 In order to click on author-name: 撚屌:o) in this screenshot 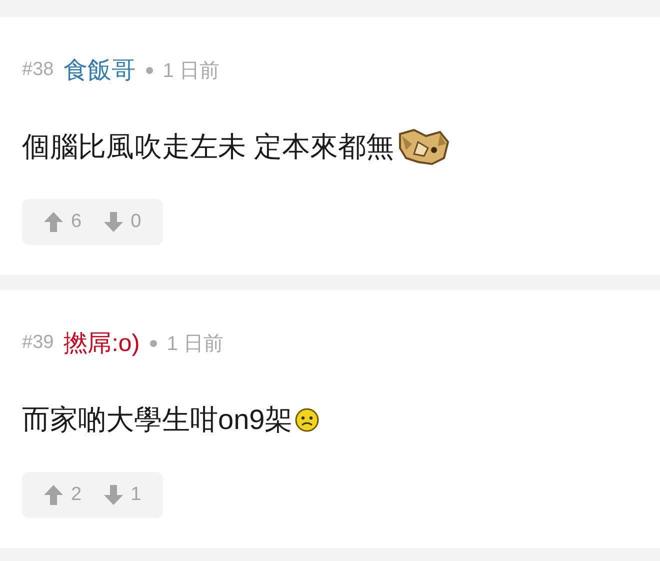, I will do `click(102, 343)`.